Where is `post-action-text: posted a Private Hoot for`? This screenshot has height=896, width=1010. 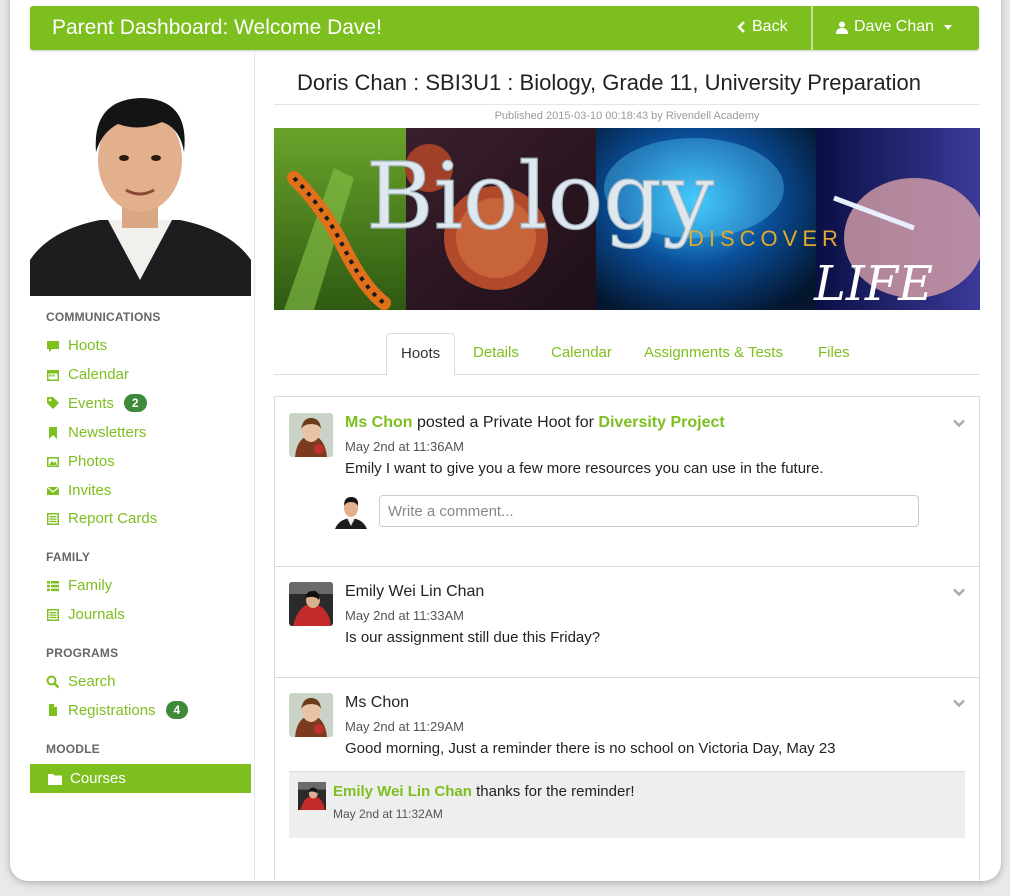
post-action-text: posted a Private Hoot for is located at coordinates (505, 422).